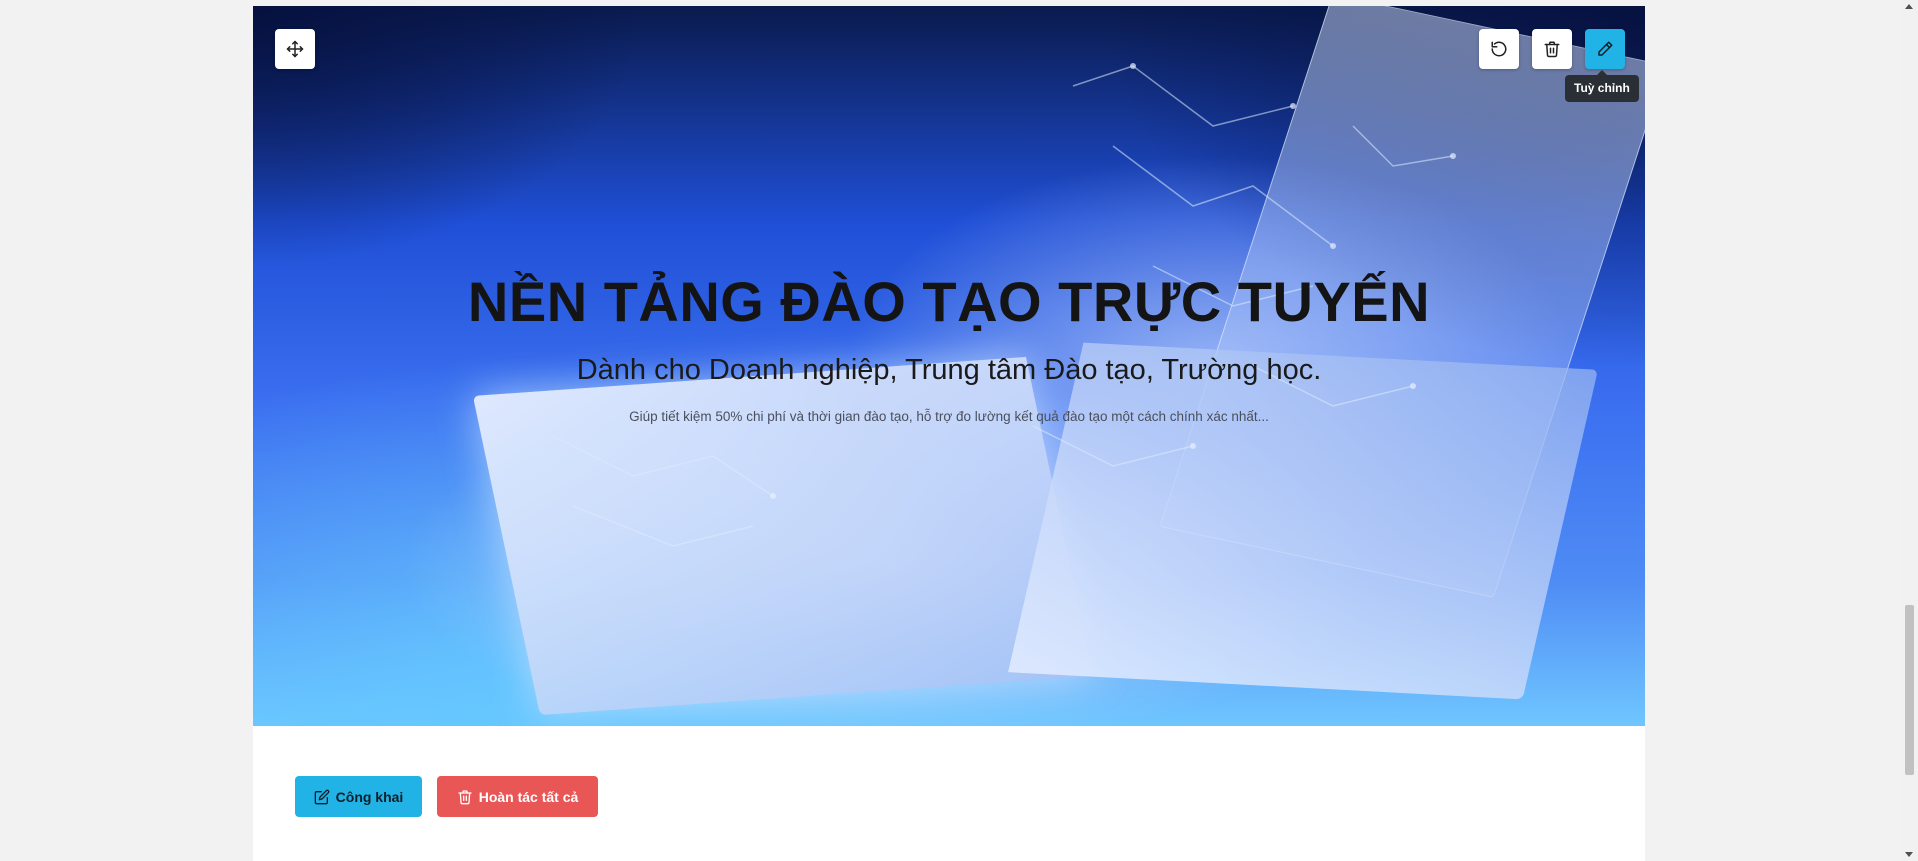  I want to click on undo-all-button-label: Hoàn tác tất cả, so click(528, 796).